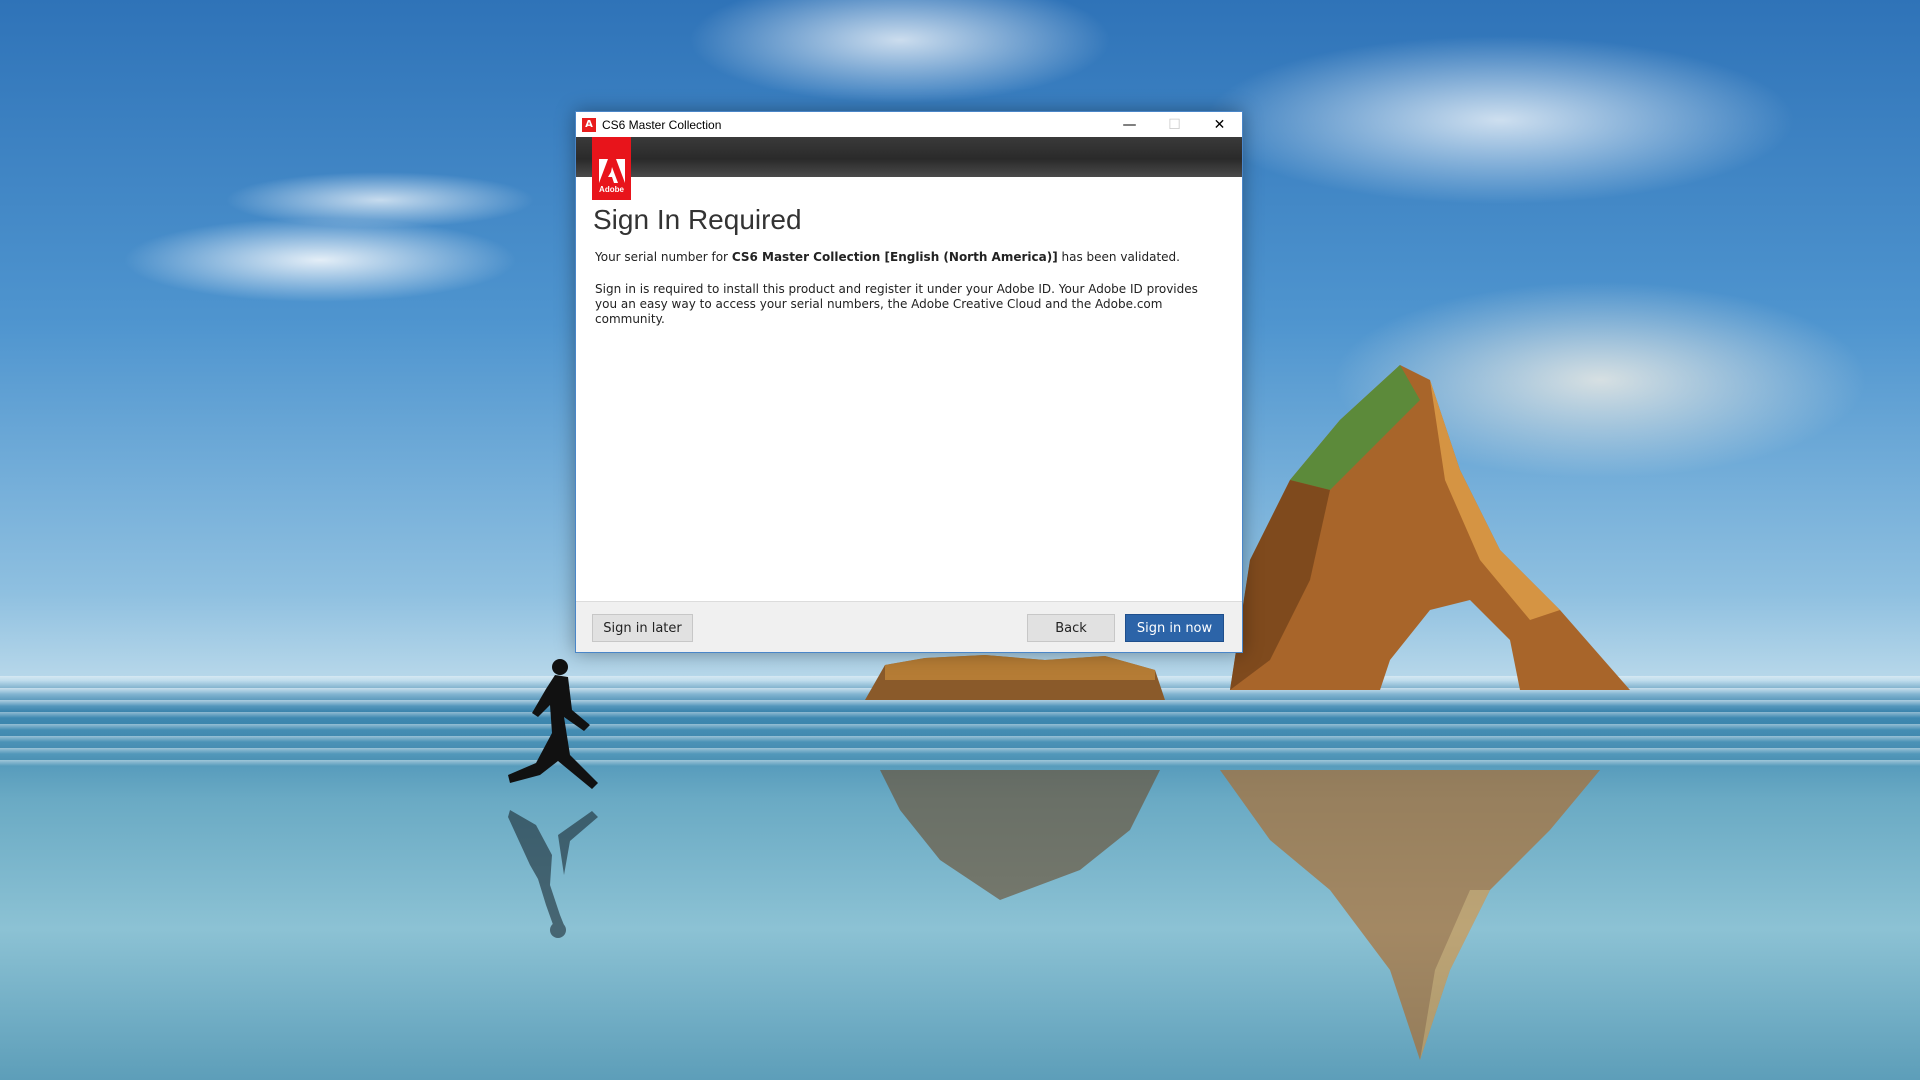 This screenshot has width=1920, height=1080. I want to click on close-button: ✕, so click(1219, 124).